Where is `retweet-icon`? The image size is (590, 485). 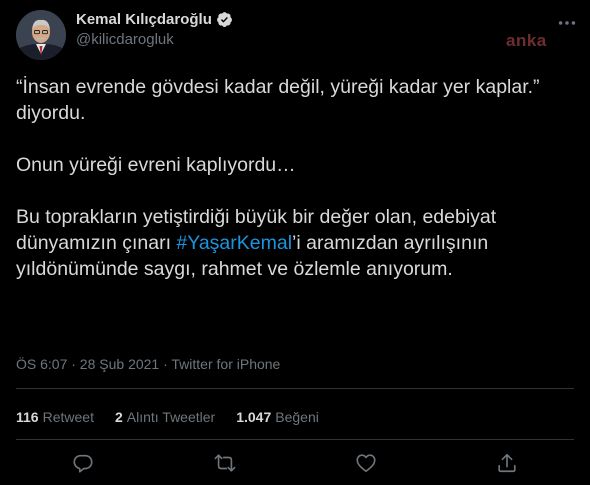 retweet-icon is located at coordinates (225, 463).